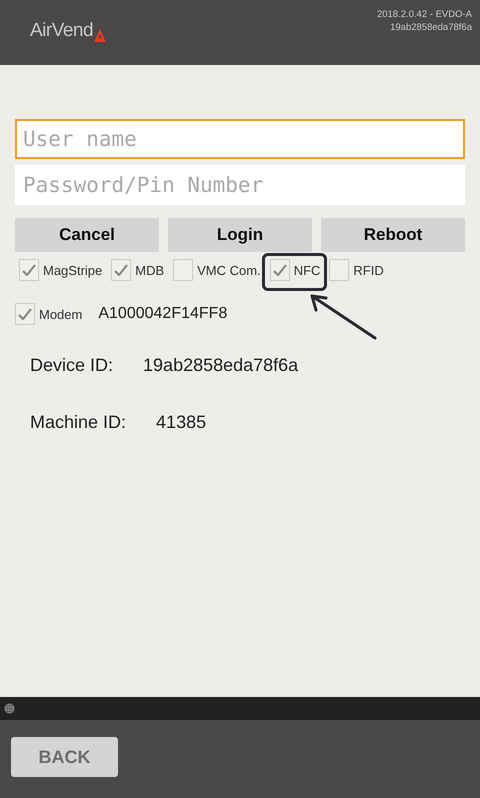  I want to click on logo-icon, so click(100, 35).